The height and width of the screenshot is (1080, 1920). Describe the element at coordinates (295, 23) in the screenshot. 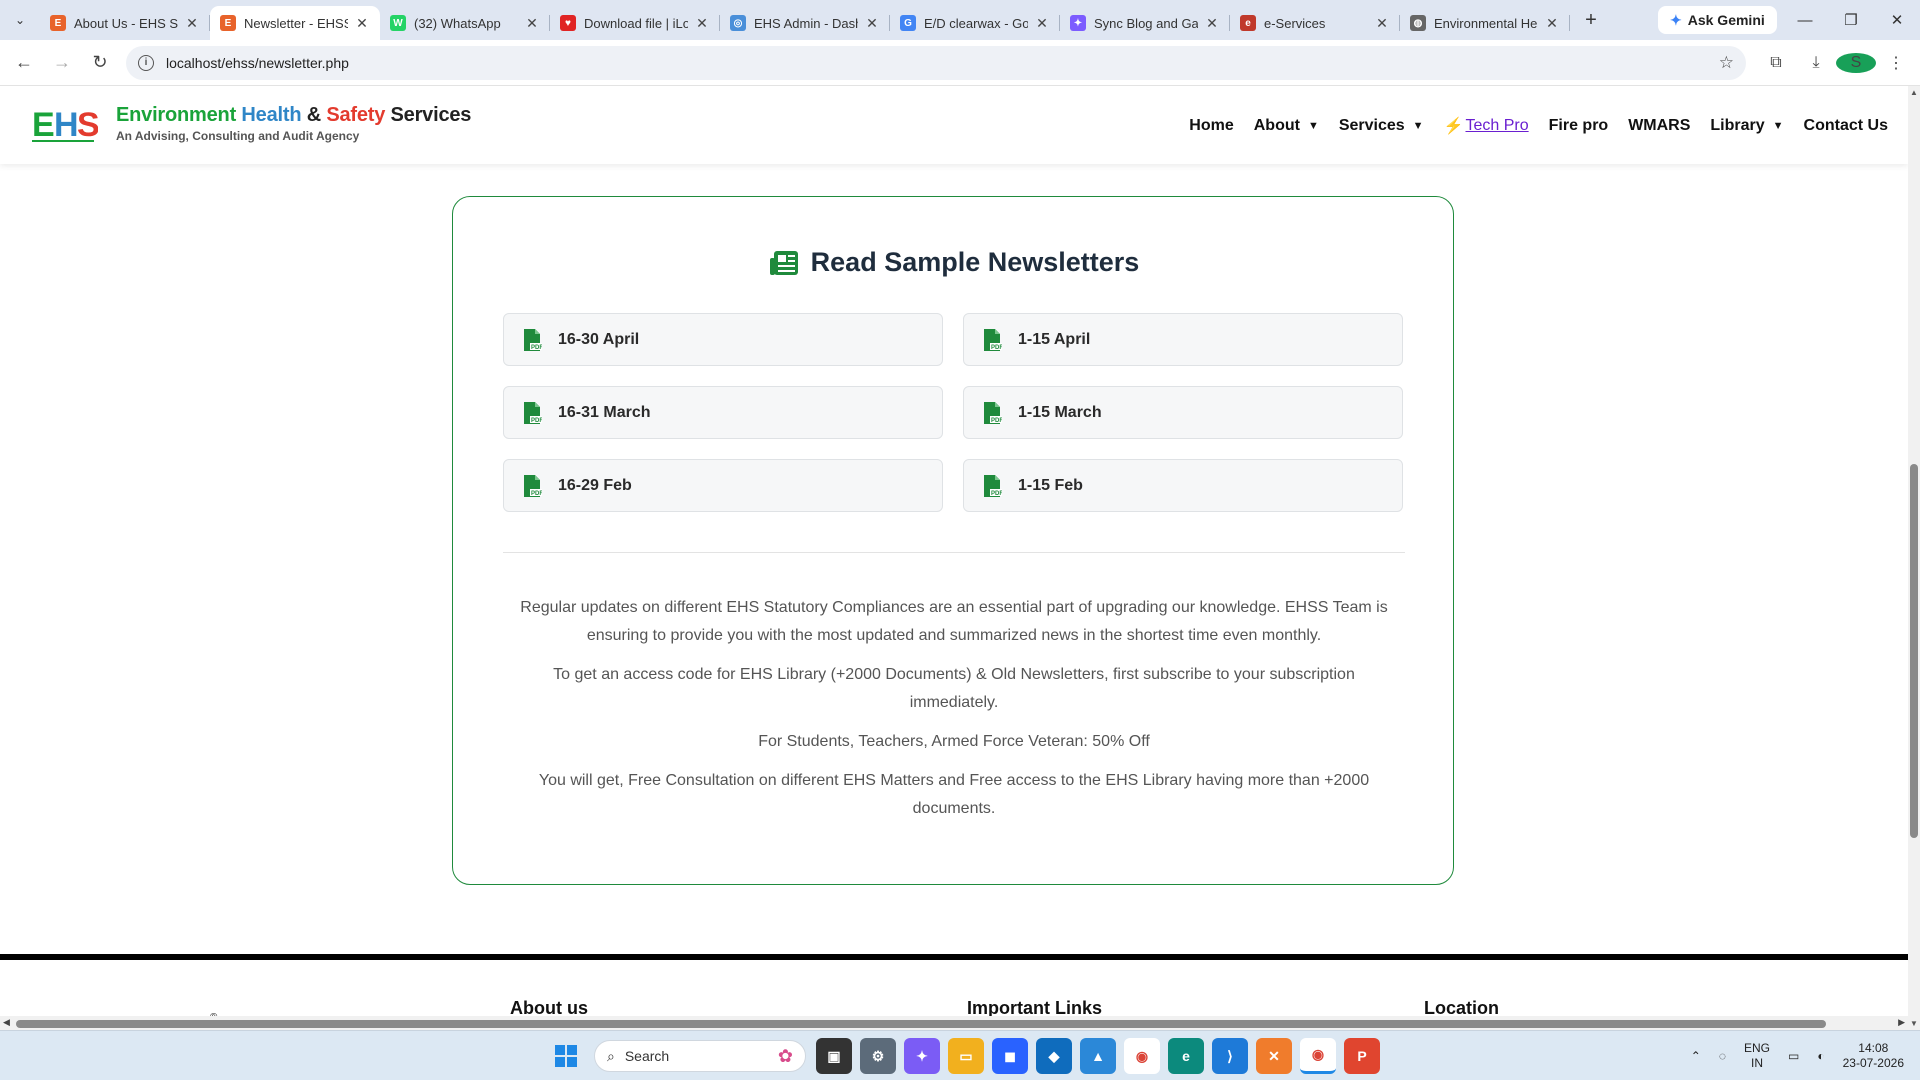

I see `browser-tab: E Newsletter - EHSS ✕` at that location.